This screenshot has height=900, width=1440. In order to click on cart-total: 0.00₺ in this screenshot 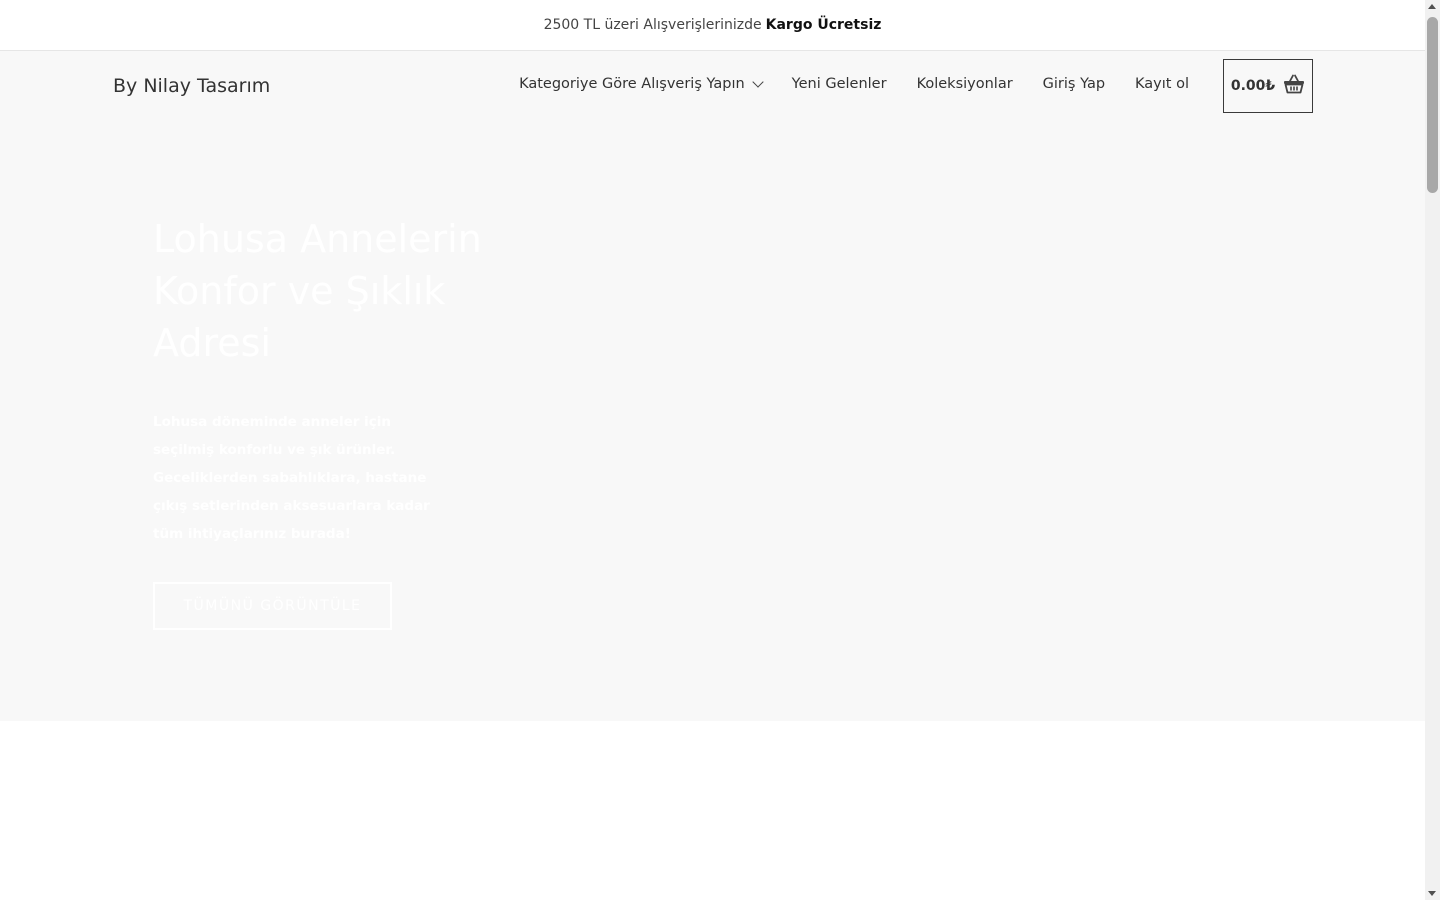, I will do `click(1253, 86)`.